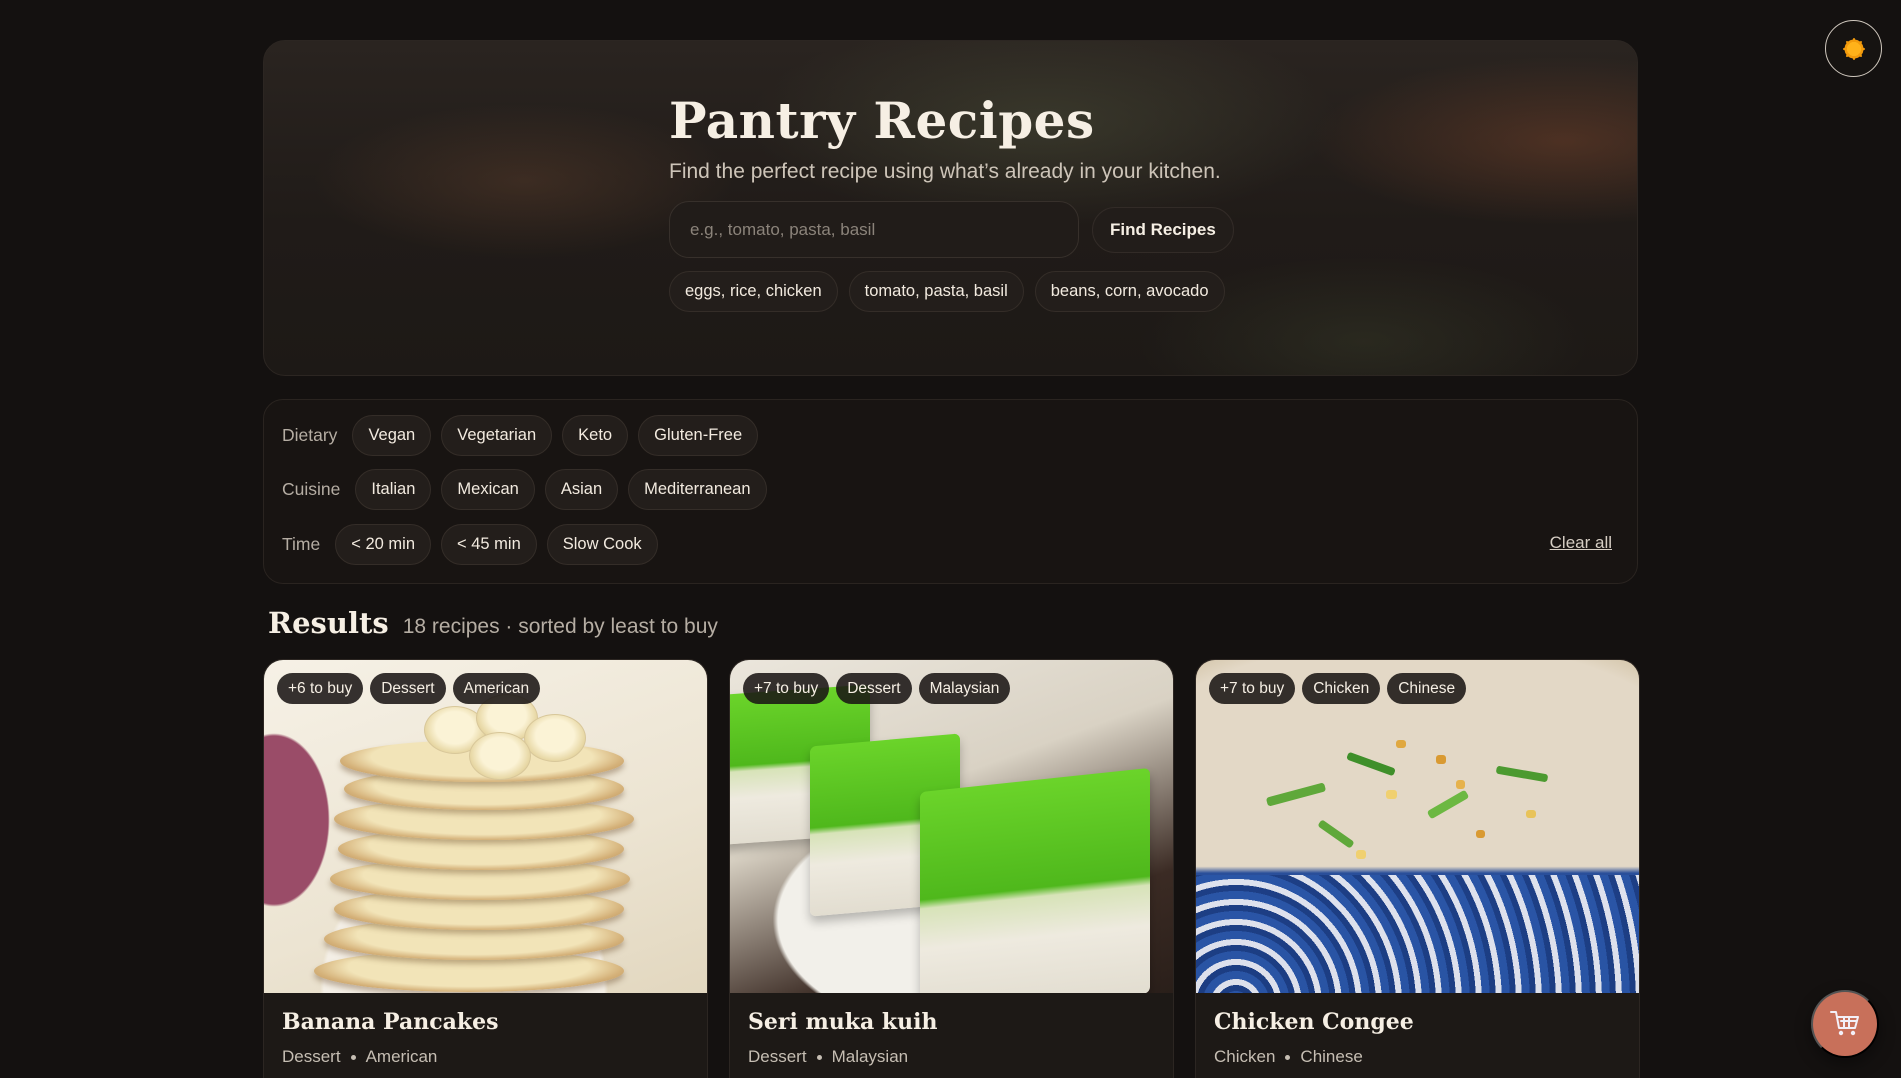  Describe the element at coordinates (698, 435) in the screenshot. I see `filter-chip-gluten-free: Gluten-Free` at that location.